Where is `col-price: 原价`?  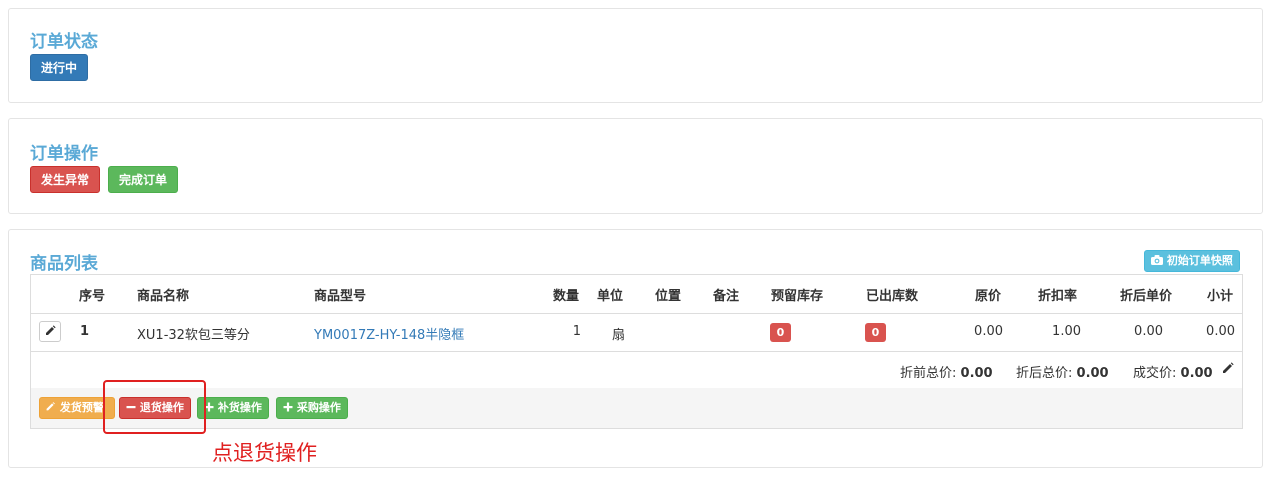
col-price: 原价 is located at coordinates (988, 296).